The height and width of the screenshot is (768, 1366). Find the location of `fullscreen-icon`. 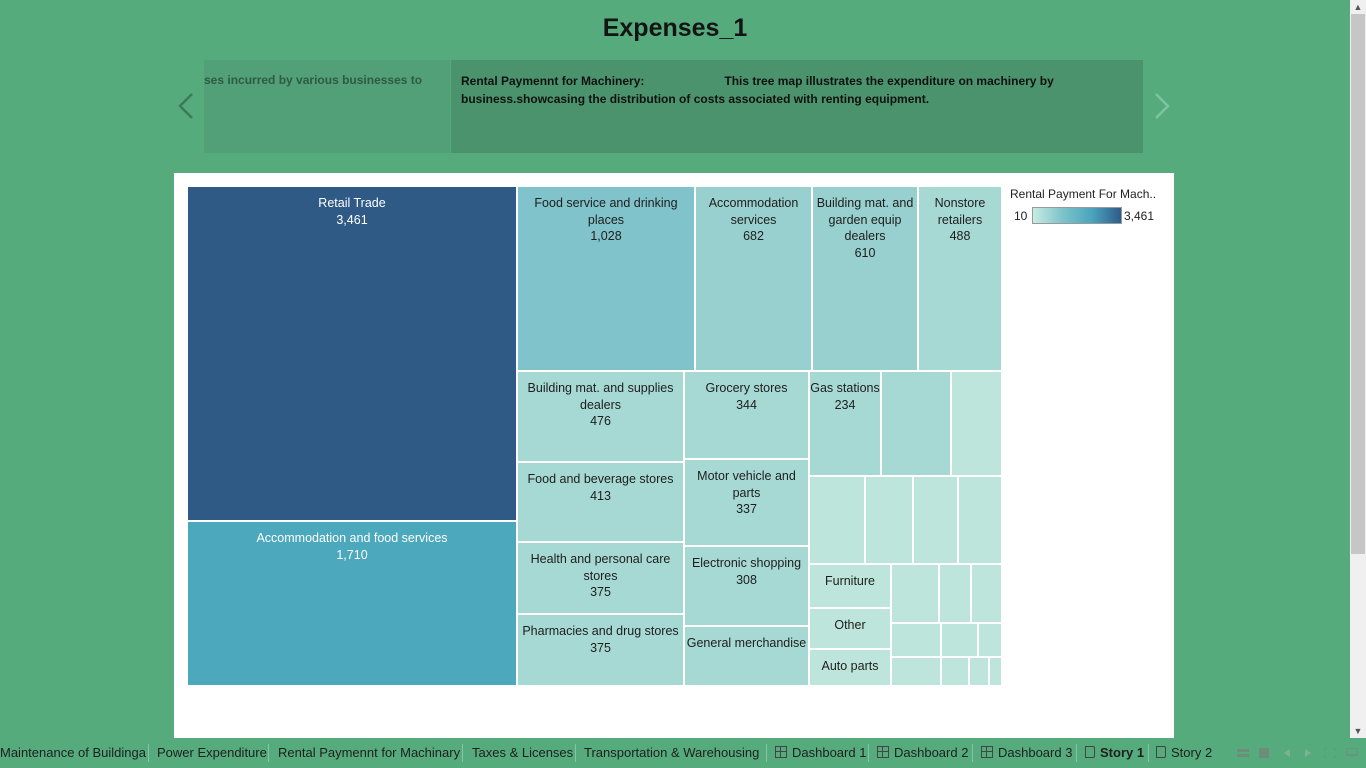

fullscreen-icon is located at coordinates (1330, 753).